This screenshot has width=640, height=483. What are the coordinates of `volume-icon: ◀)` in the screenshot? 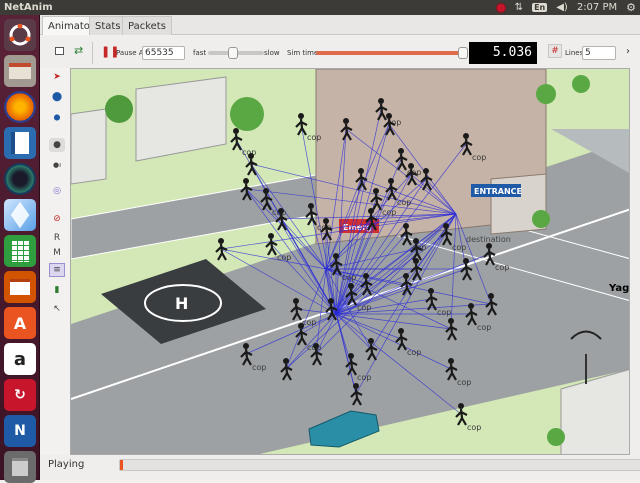 It's located at (562, 7).